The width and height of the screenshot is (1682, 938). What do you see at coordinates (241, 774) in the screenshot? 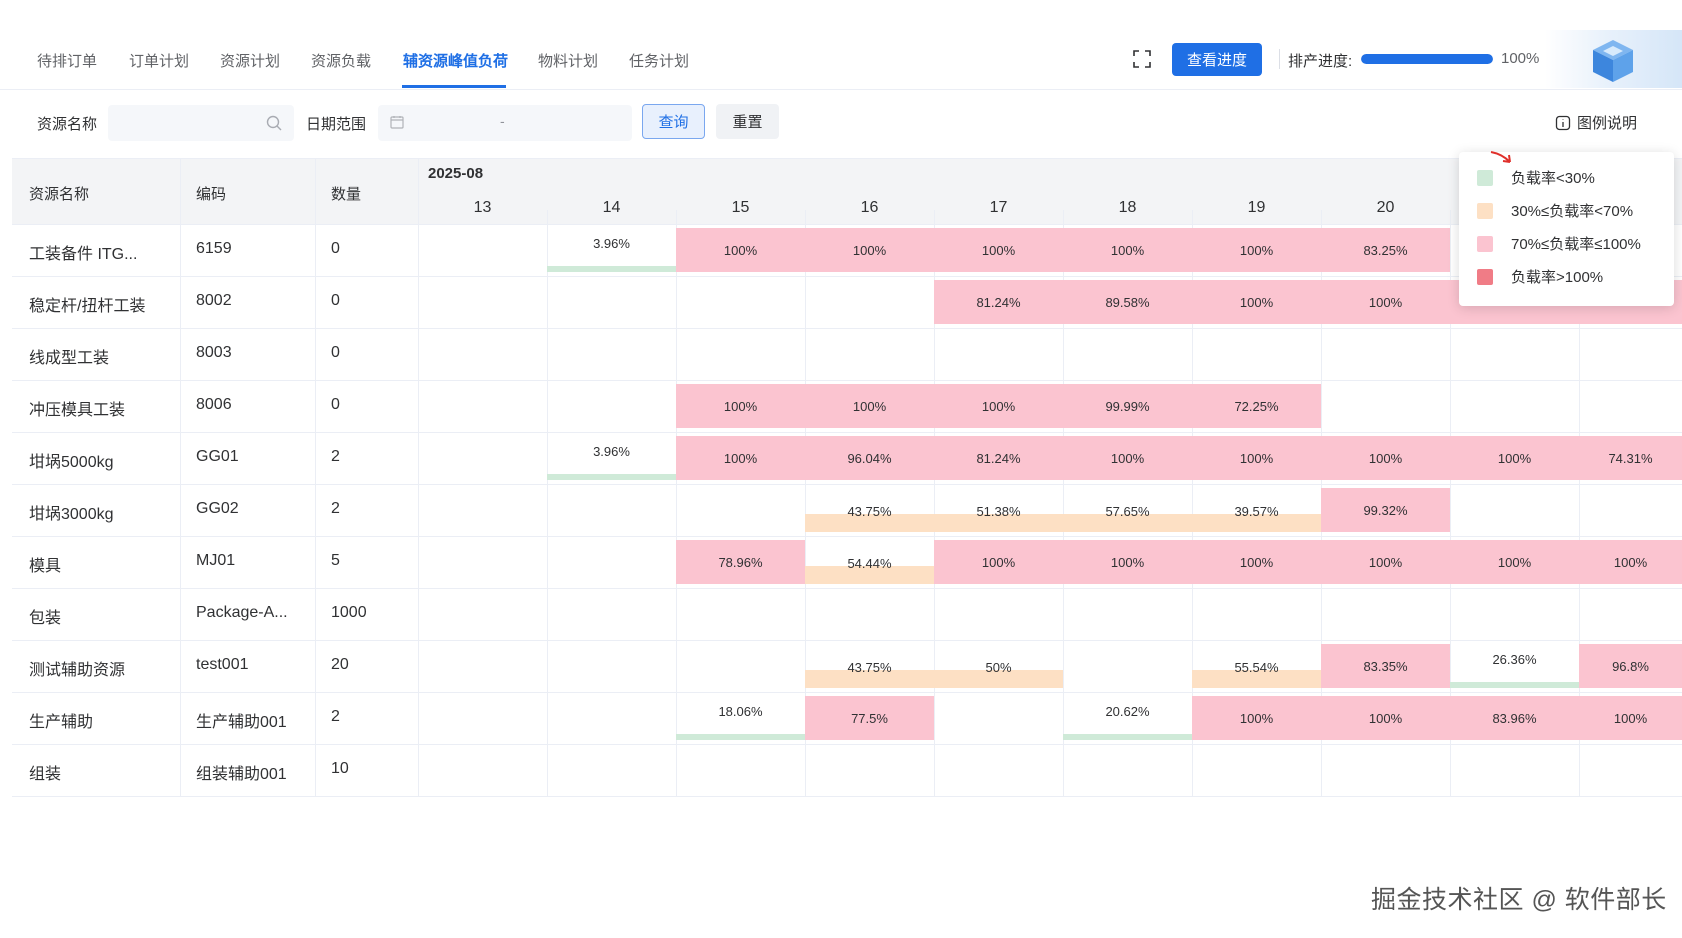
I see `row-code: 组装辅助001` at bounding box center [241, 774].